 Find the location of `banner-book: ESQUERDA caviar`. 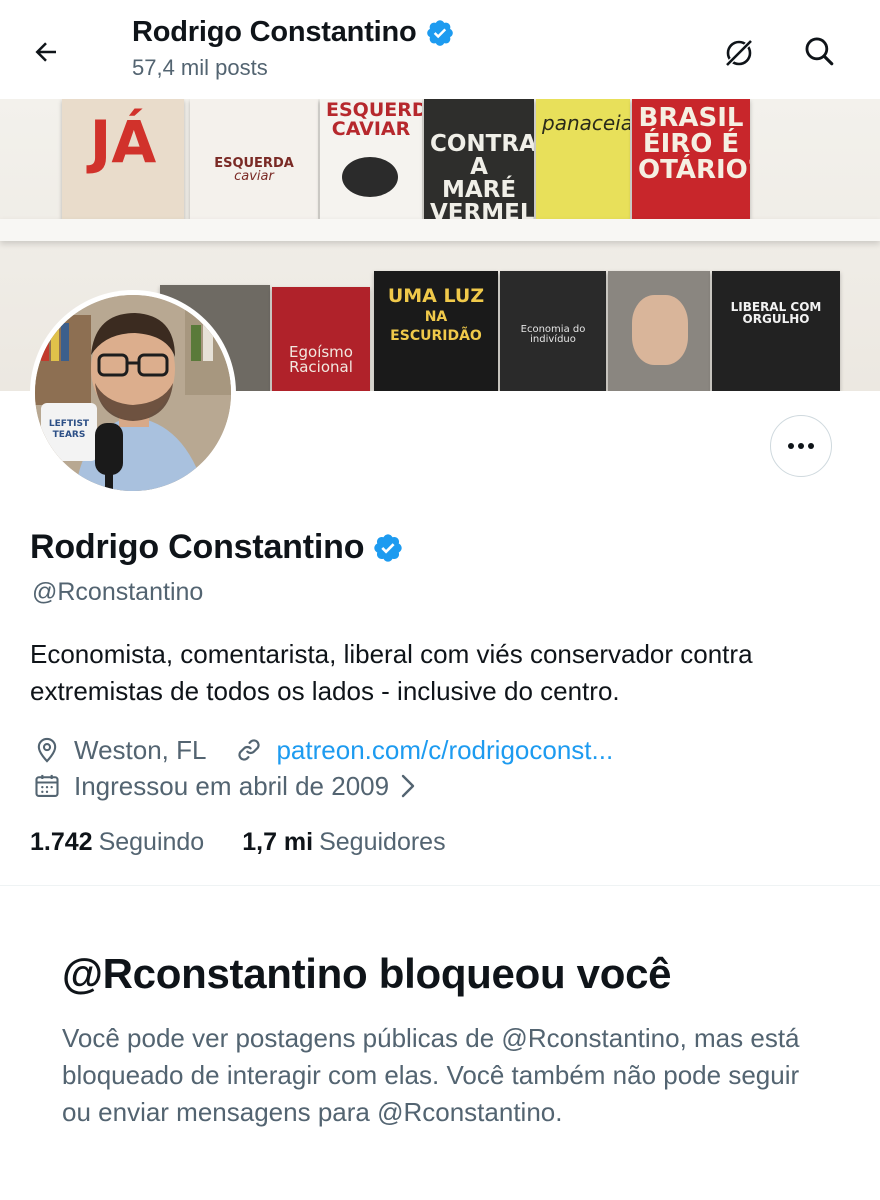

banner-book: ESQUERDA caviar is located at coordinates (254, 159).